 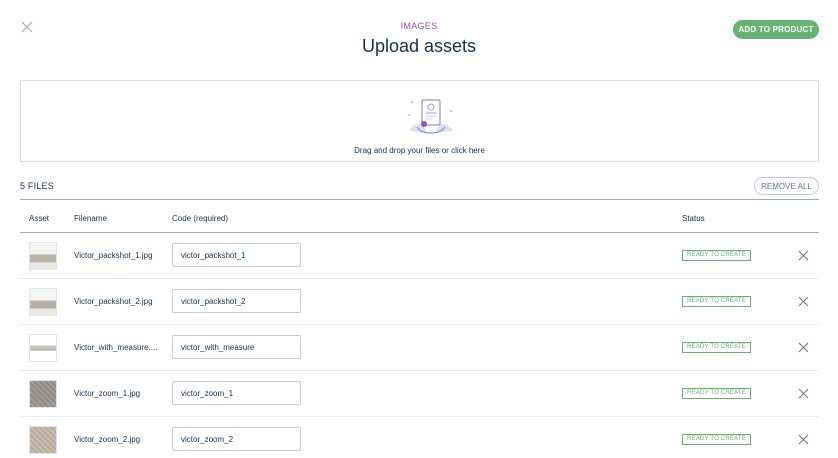 I want to click on page-title: Upload assets, so click(x=419, y=46).